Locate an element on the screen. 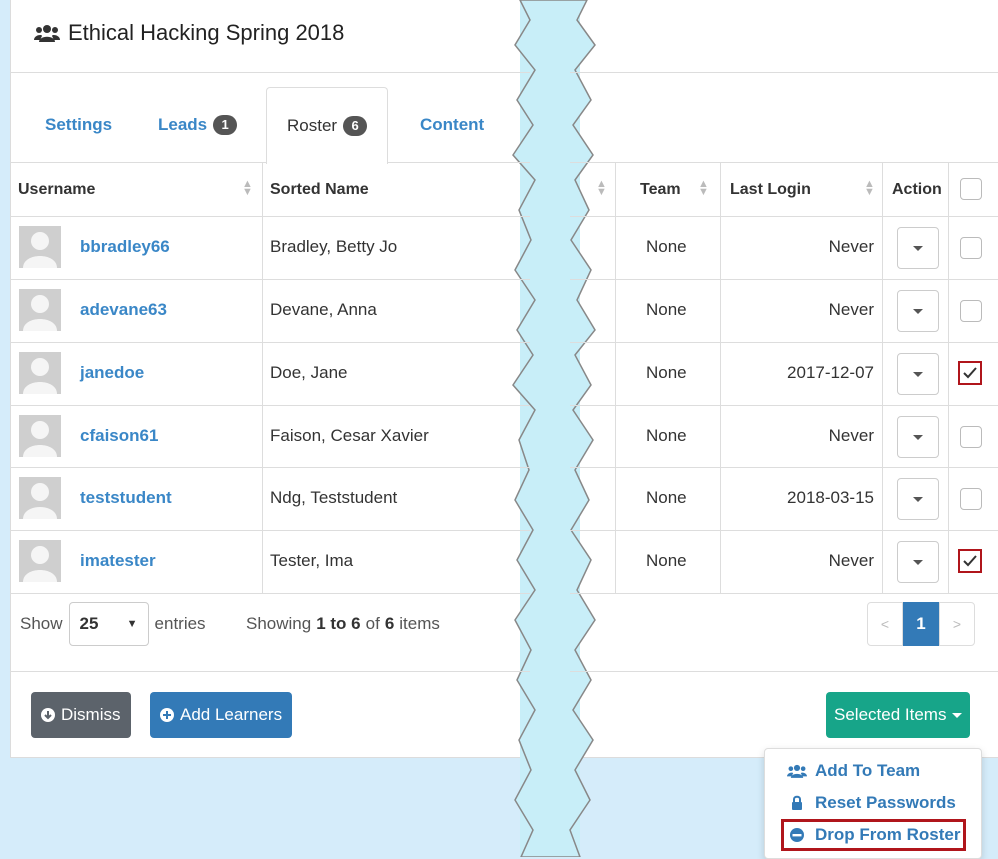 The image size is (998, 859). sorted-name: Tester, Ima is located at coordinates (312, 560).